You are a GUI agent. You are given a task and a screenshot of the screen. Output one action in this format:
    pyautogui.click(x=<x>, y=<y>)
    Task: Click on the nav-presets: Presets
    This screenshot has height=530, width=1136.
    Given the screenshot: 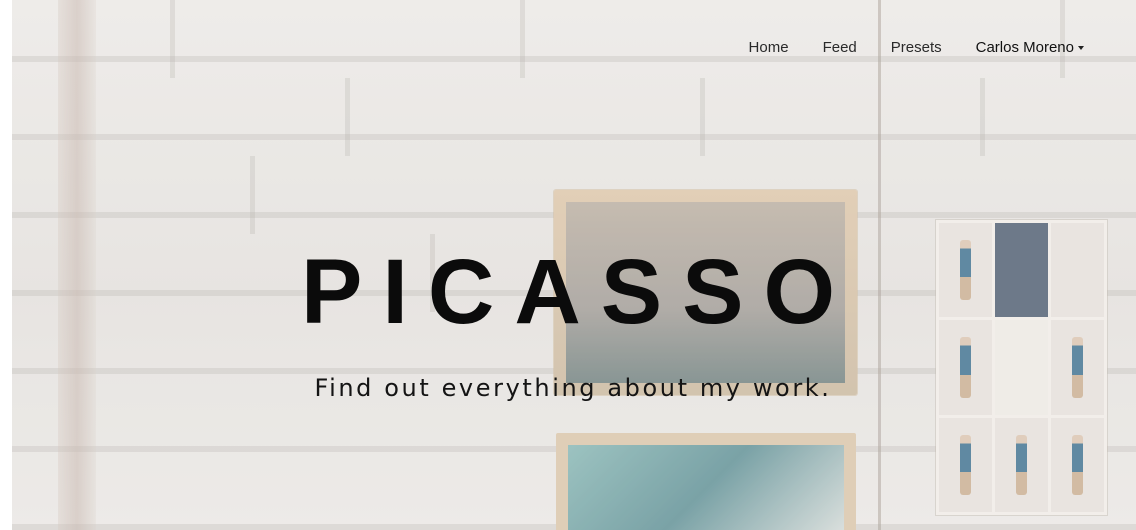 What is the action you would take?
    pyautogui.click(x=916, y=47)
    